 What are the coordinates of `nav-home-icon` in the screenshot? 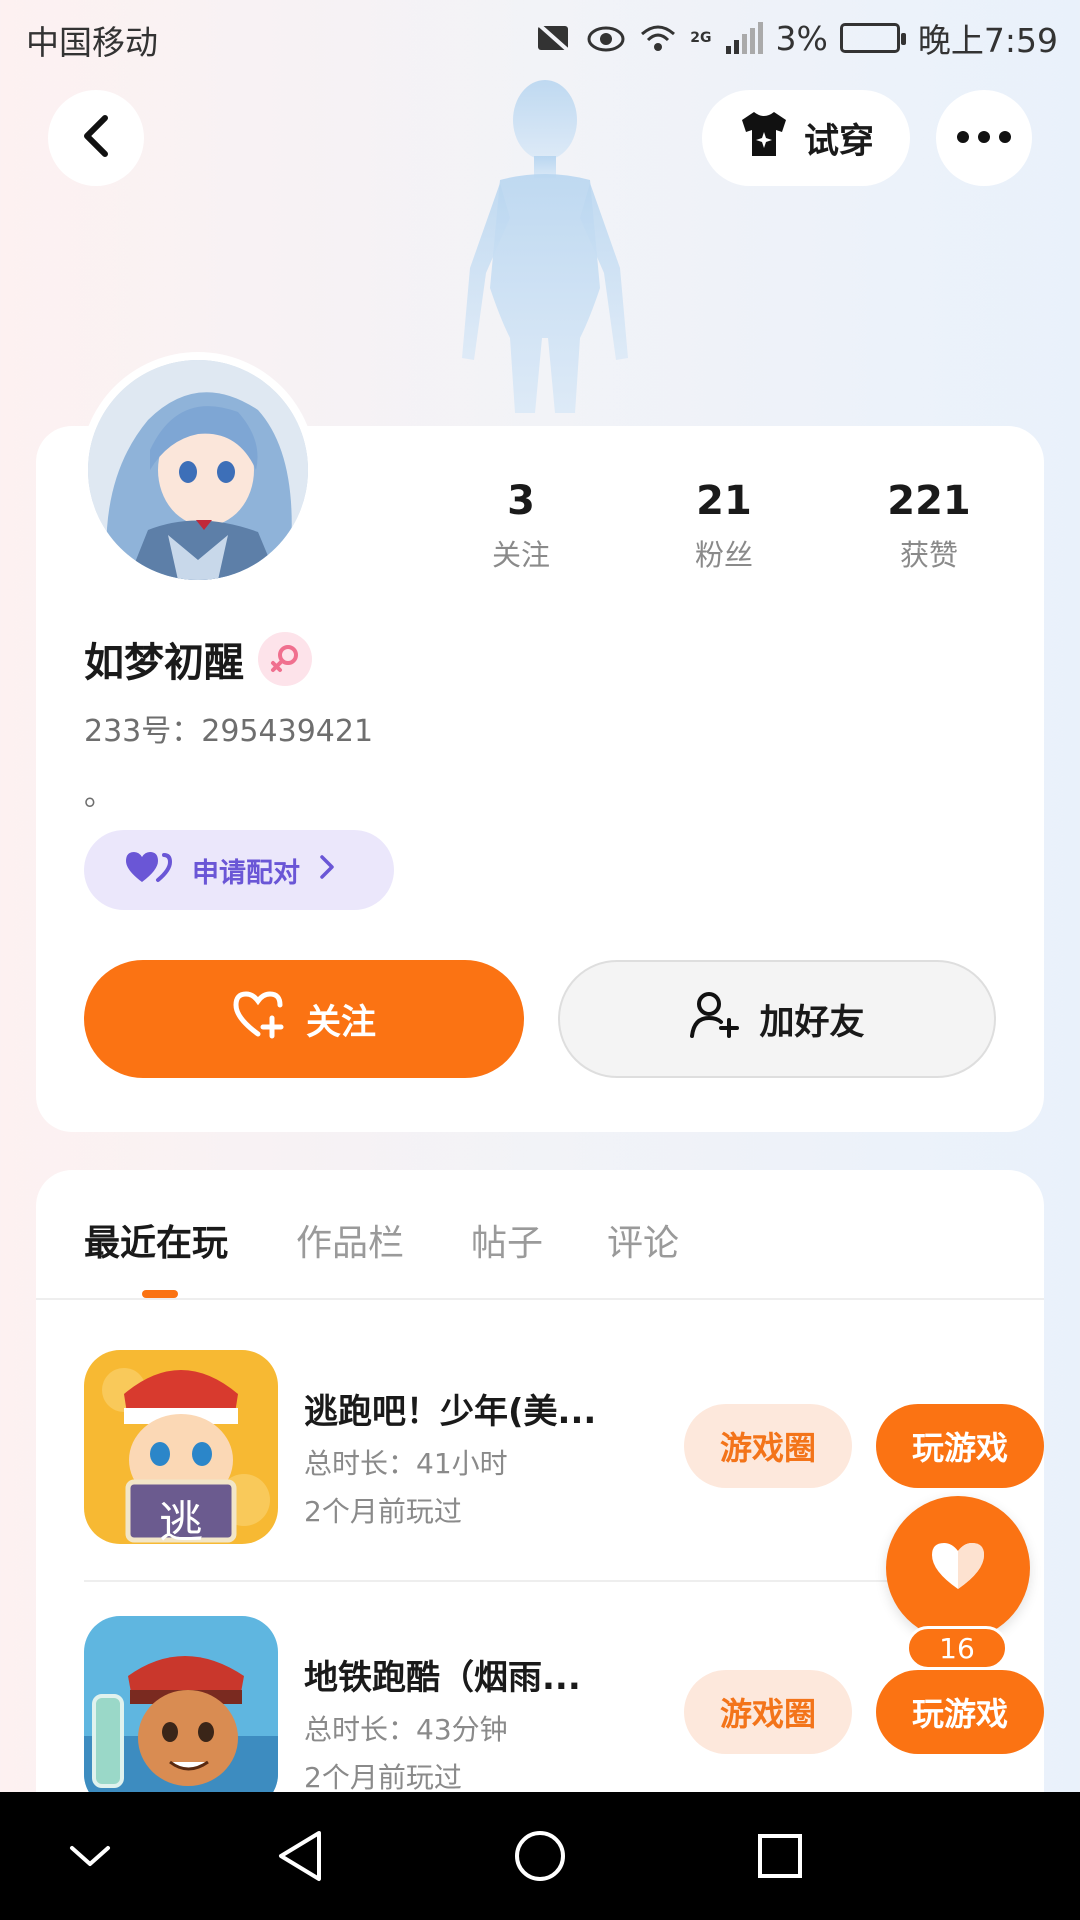 It's located at (540, 1856).